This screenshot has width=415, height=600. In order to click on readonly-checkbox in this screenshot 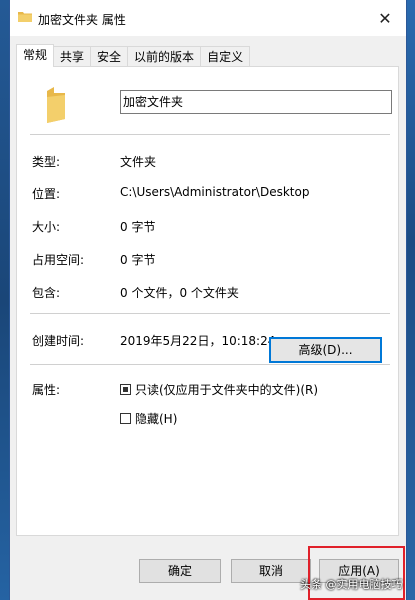, I will do `click(125, 389)`.